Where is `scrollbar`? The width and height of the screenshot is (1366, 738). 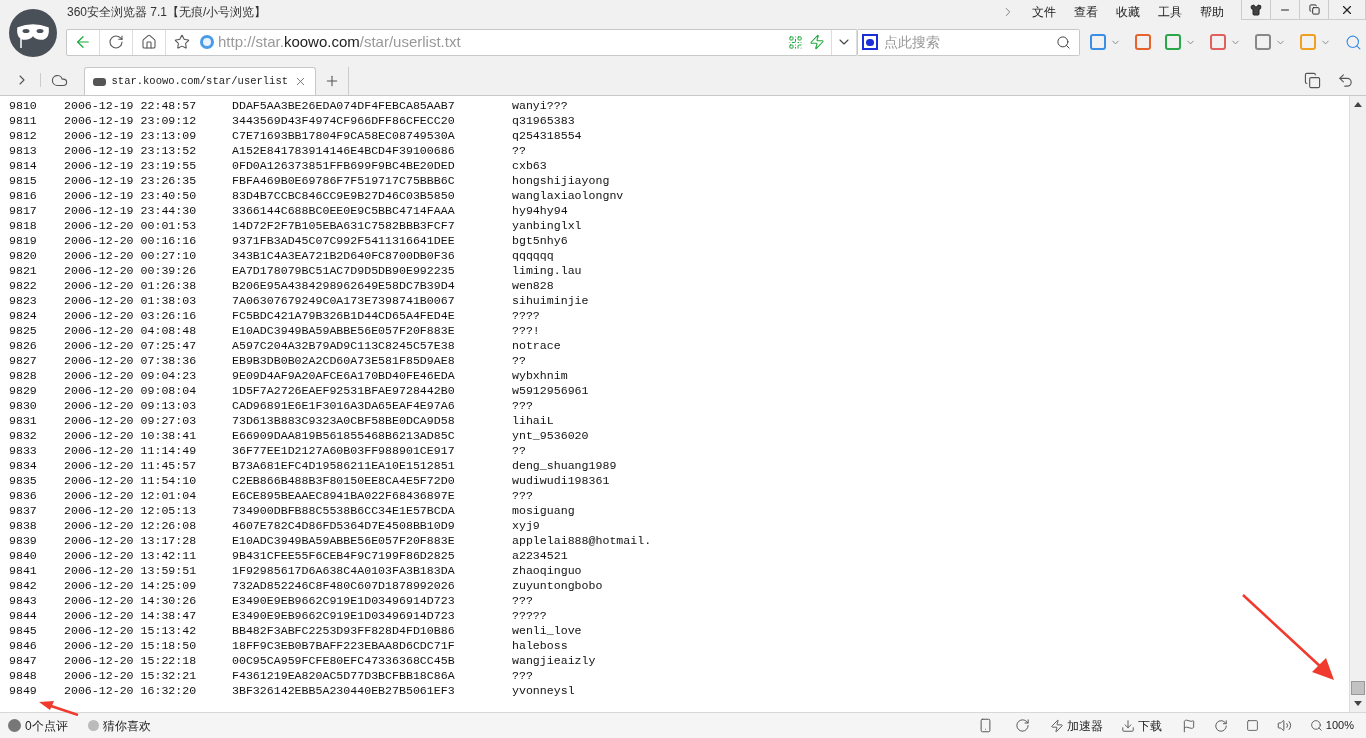 scrollbar is located at coordinates (1357, 404).